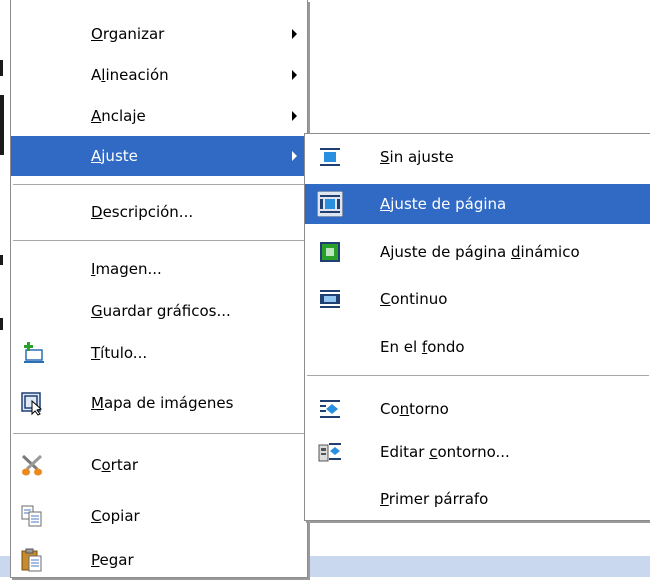  What do you see at coordinates (329, 452) in the screenshot?
I see `edit-contour-icon` at bounding box center [329, 452].